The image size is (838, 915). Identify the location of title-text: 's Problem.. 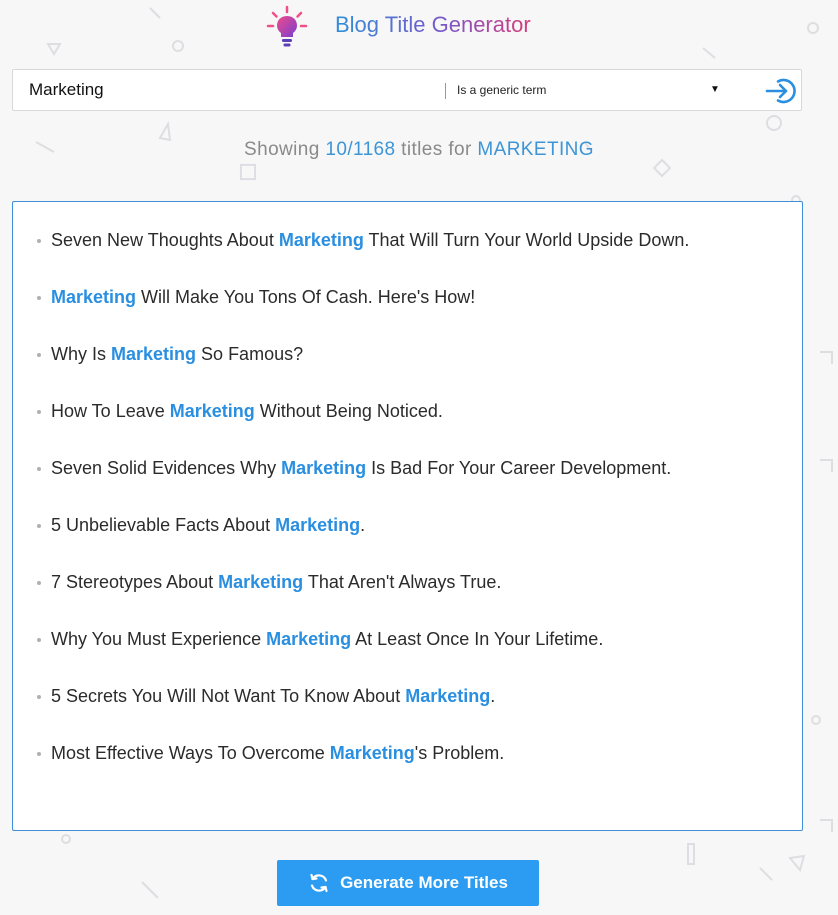
(459, 753).